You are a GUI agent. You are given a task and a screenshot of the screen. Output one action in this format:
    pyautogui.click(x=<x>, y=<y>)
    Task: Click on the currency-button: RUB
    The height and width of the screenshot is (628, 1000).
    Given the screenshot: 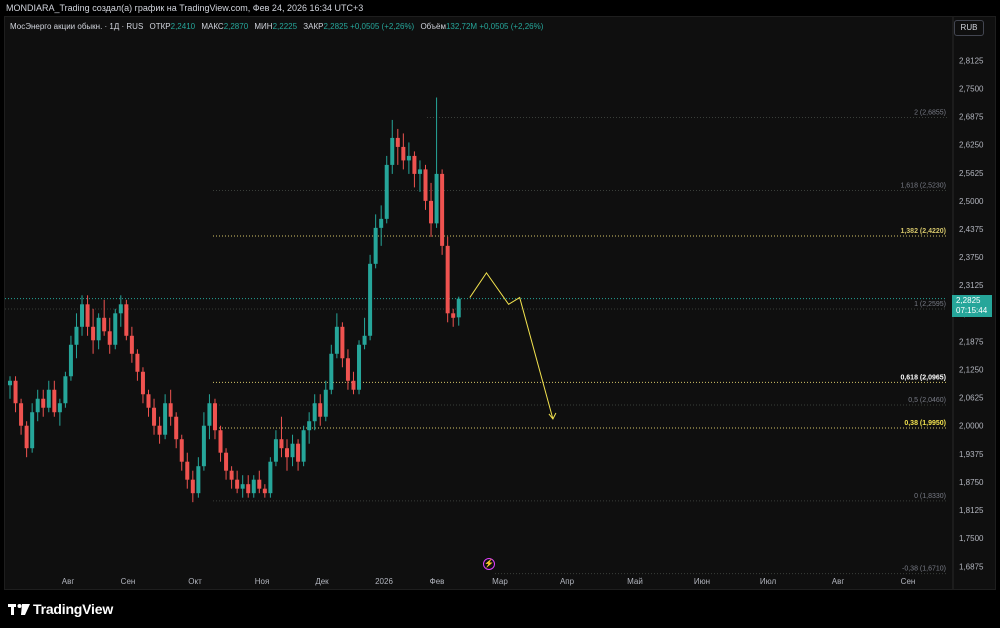 What is the action you would take?
    pyautogui.click(x=969, y=28)
    